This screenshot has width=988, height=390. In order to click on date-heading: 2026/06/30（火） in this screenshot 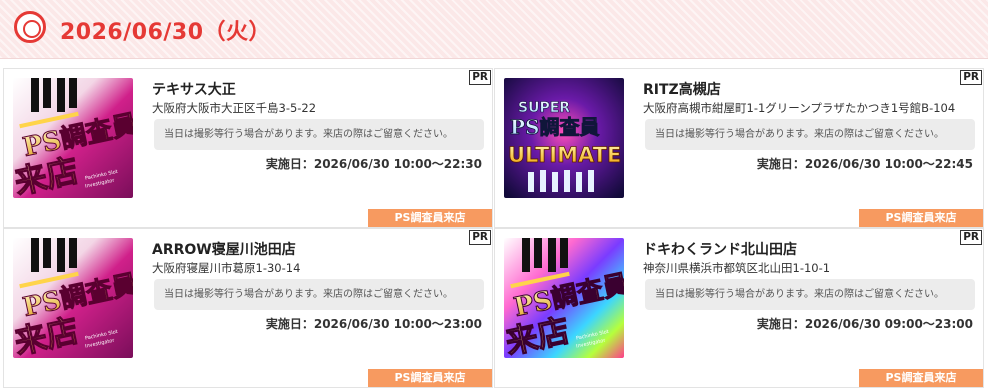, I will do `click(166, 32)`.